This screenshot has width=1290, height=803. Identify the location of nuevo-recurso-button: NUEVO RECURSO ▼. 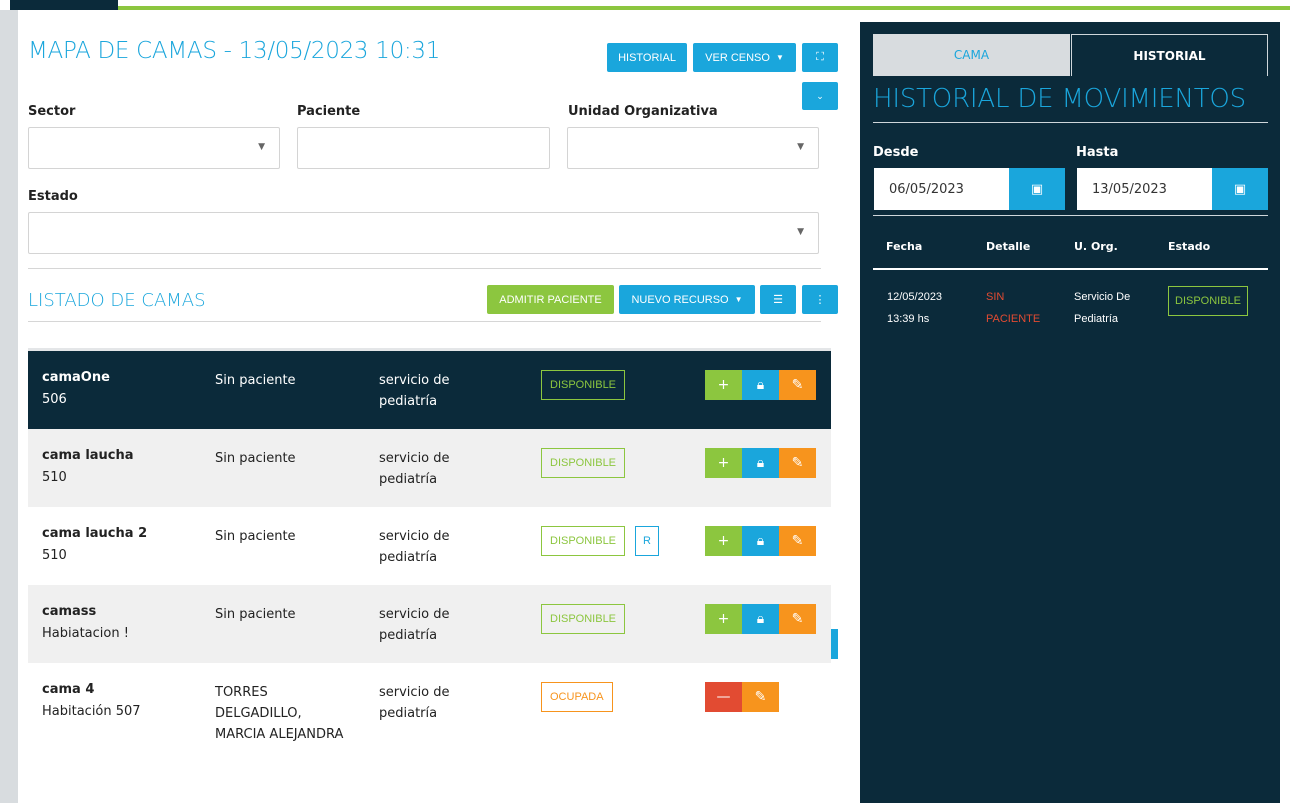
(687, 299).